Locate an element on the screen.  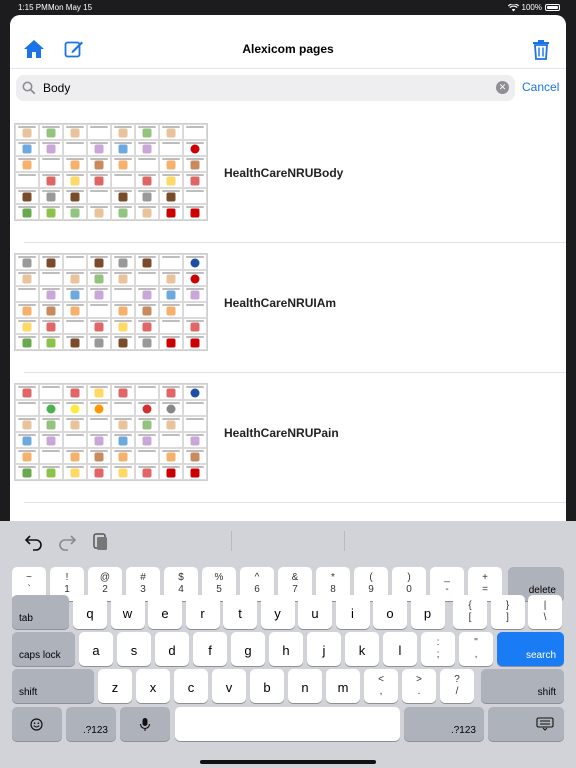
key-y: y is located at coordinates (277, 612).